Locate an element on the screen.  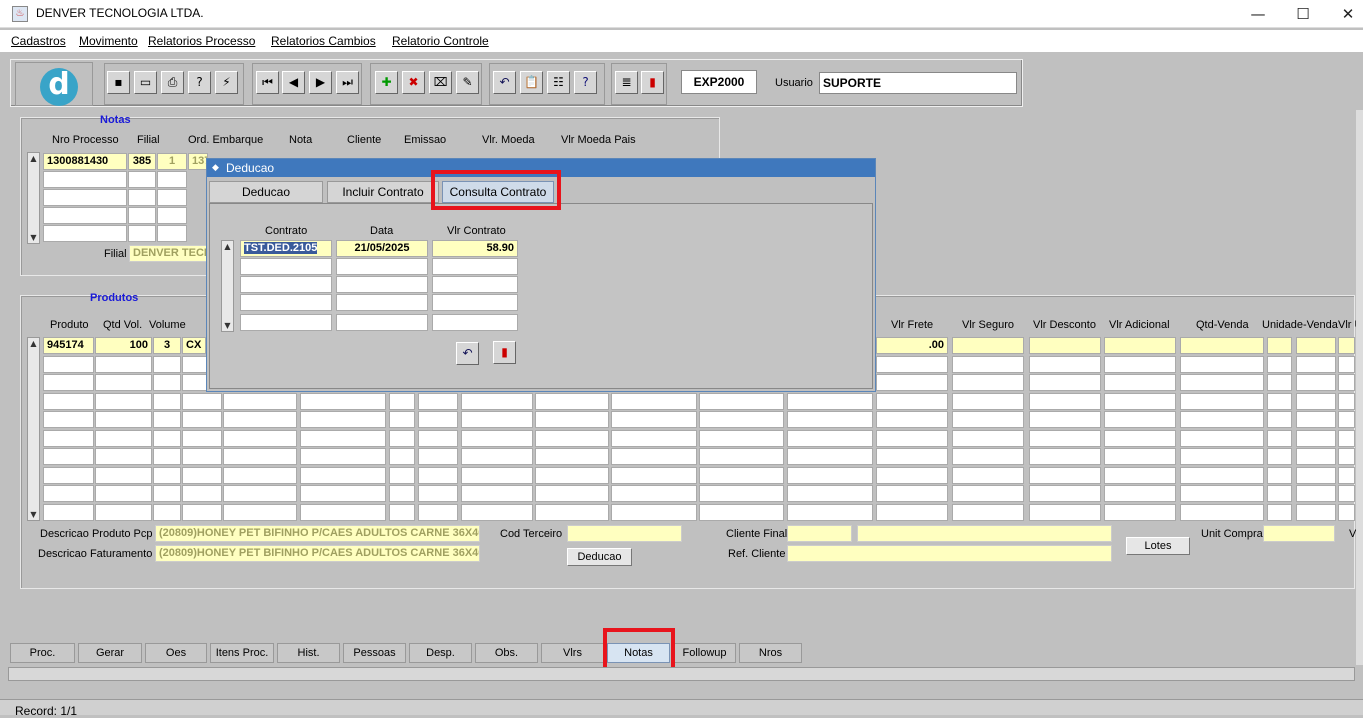
qtd-vol-cell: 100 is located at coordinates (123, 345).